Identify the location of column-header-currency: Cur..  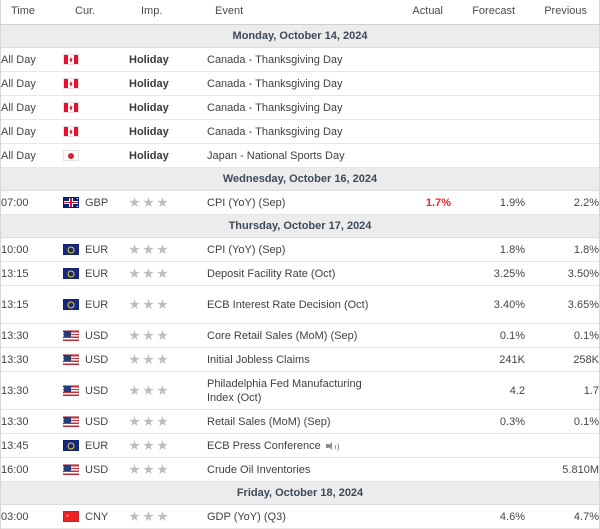
(96, 12).